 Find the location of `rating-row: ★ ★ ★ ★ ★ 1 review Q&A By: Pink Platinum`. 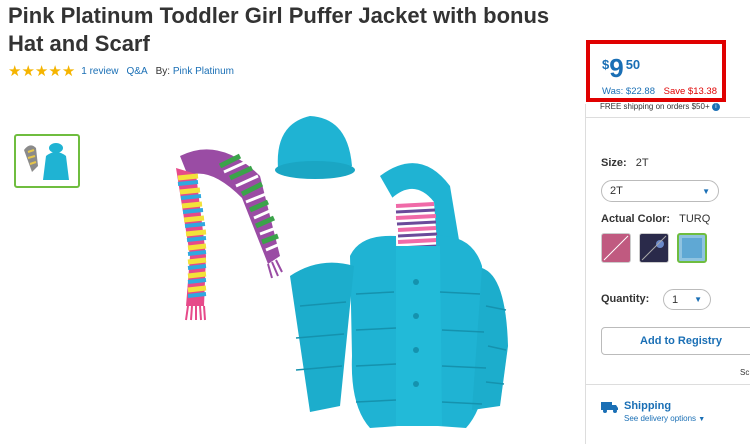

rating-row: ★ ★ ★ ★ ★ 1 review Q&A By: Pink Platinum is located at coordinates (121, 71).